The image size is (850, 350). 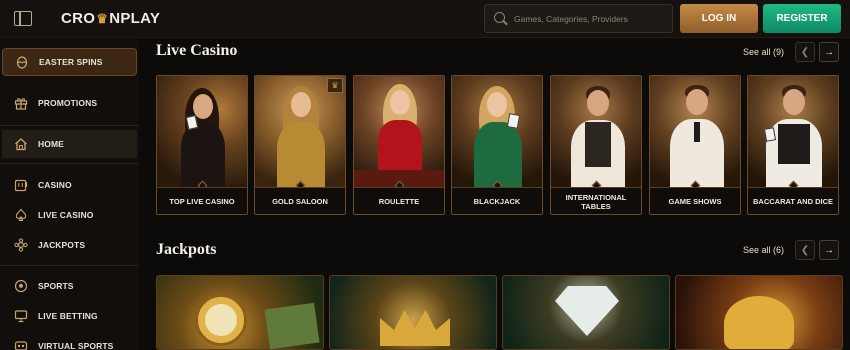 What do you see at coordinates (793, 200) in the screenshot?
I see `card-label: BACCARAT AND DICE` at bounding box center [793, 200].